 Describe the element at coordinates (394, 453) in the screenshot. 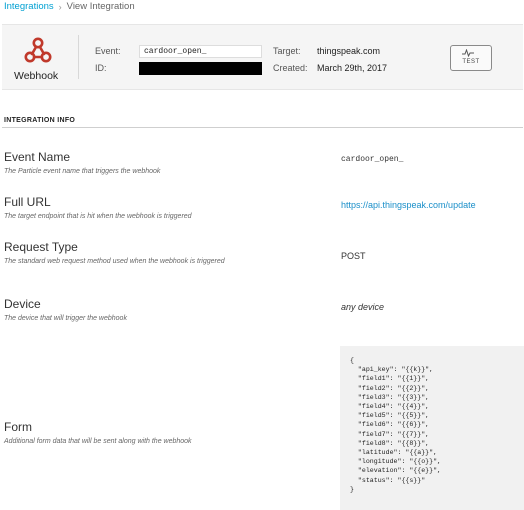

I see `form-json-line: "latitude": "{{a}}",` at that location.